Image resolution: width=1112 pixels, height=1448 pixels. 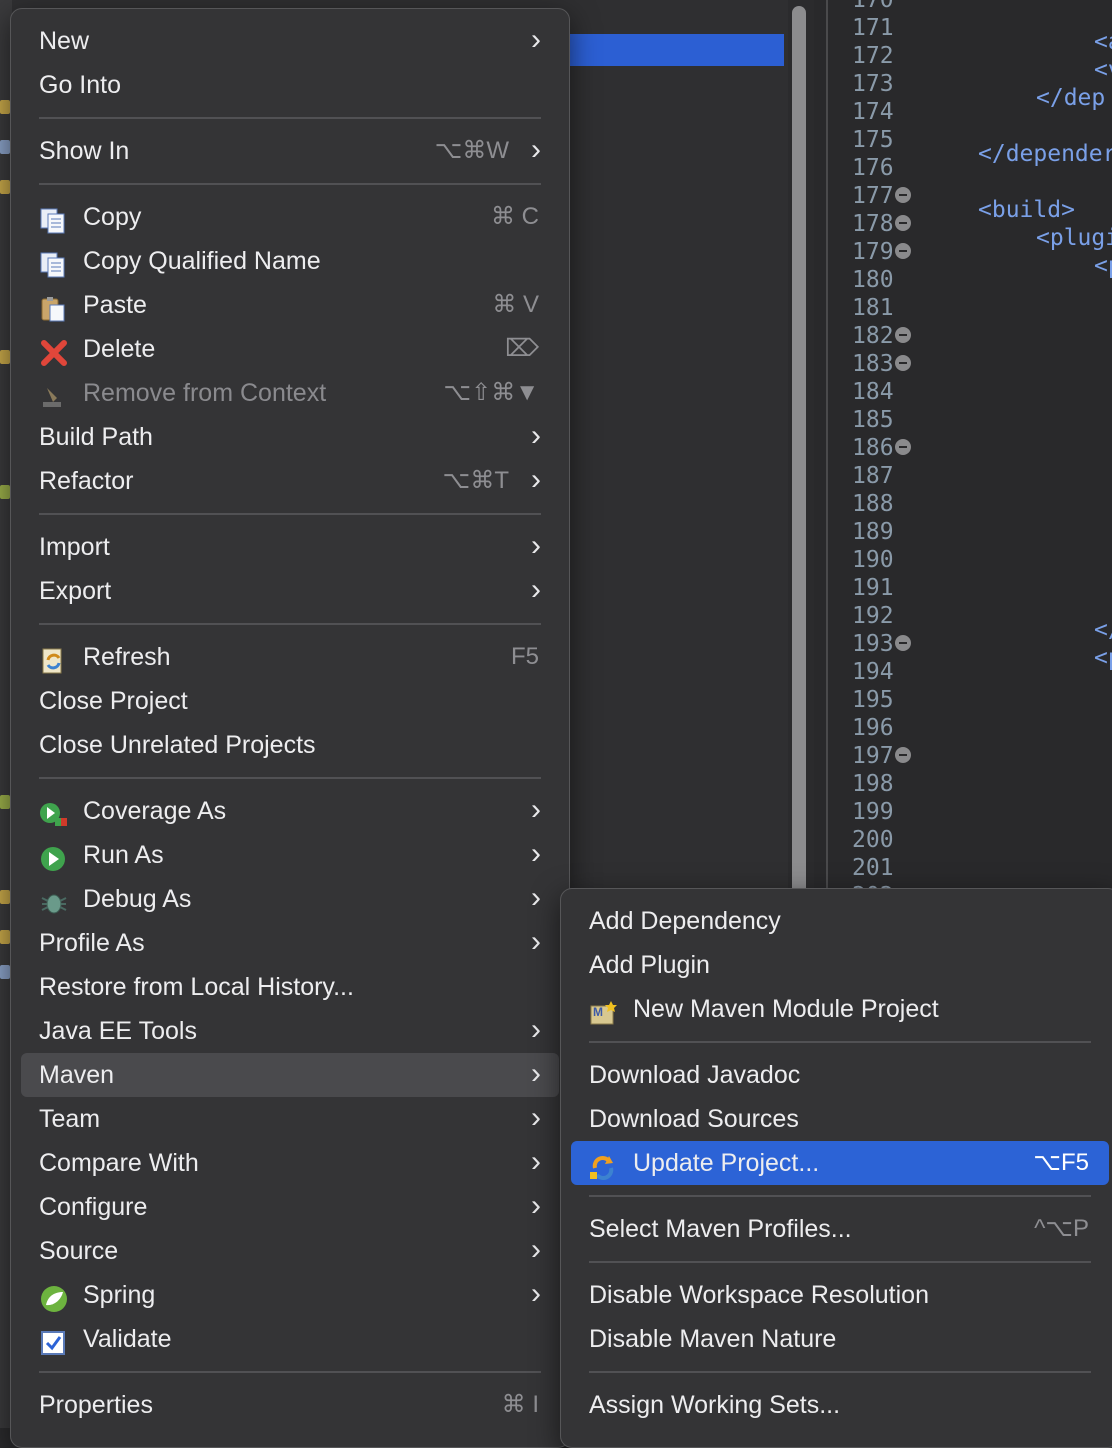 I want to click on line-number: 200, so click(x=873, y=840).